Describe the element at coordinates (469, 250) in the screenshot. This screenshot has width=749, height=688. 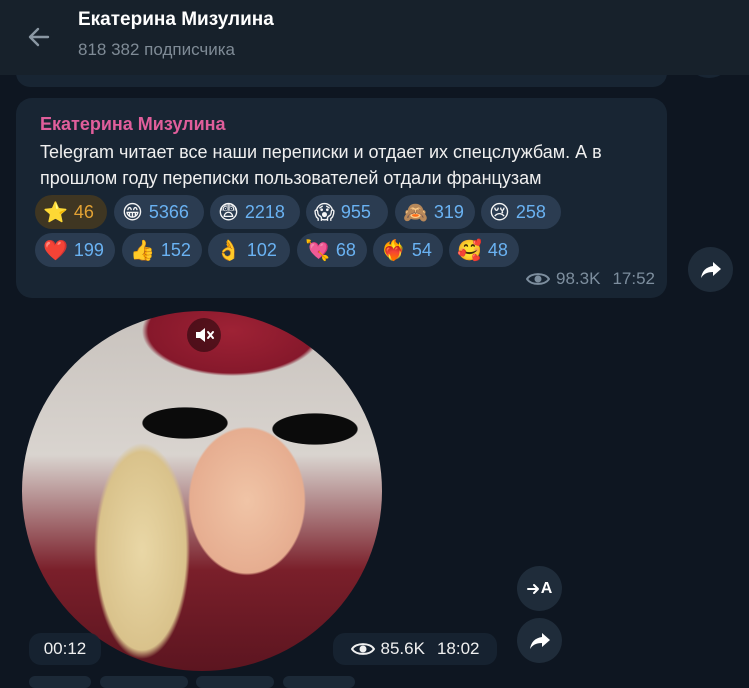
I see `smiling-hearts-emoji-icon: 🥰` at that location.